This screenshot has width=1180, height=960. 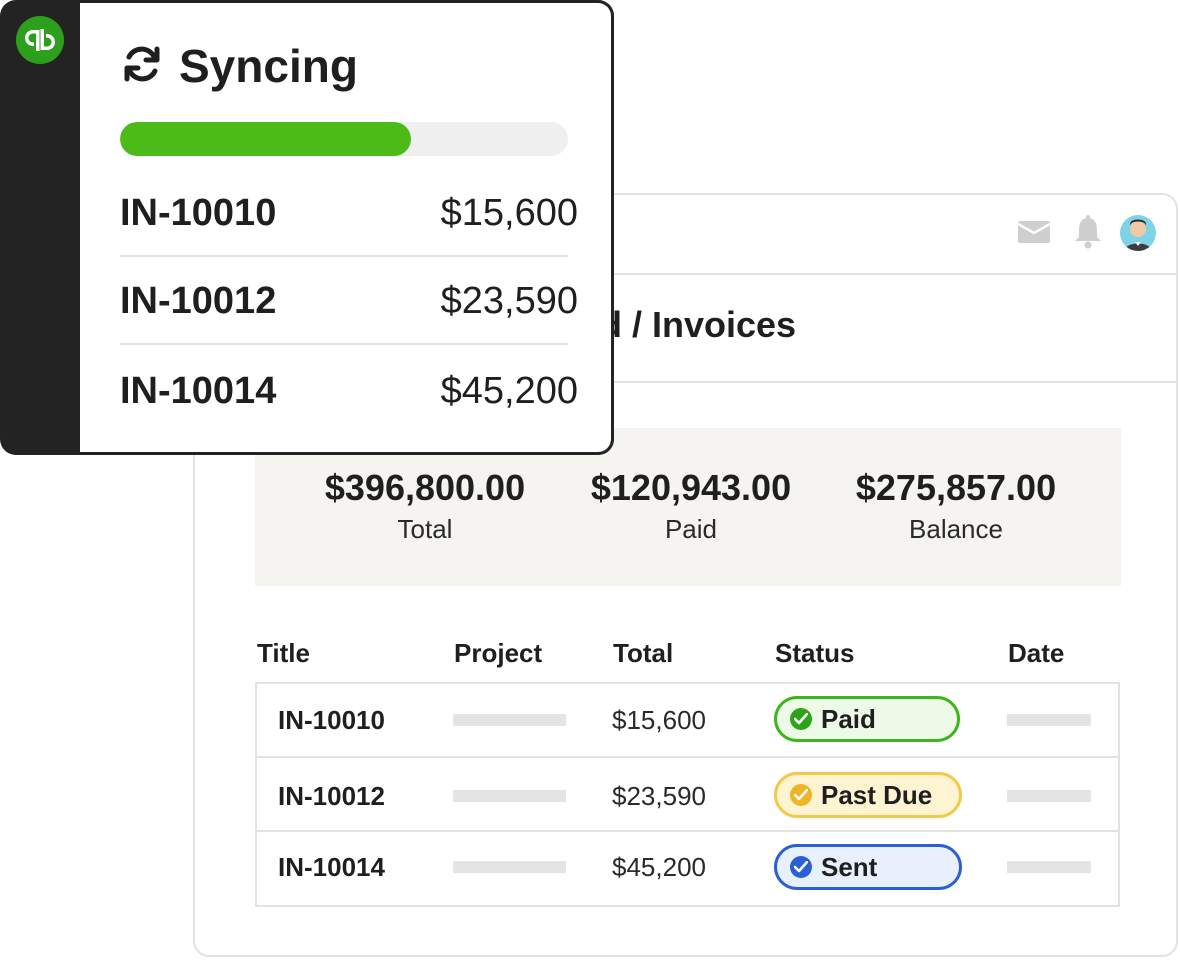 I want to click on column-header-title: Title, so click(x=283, y=653).